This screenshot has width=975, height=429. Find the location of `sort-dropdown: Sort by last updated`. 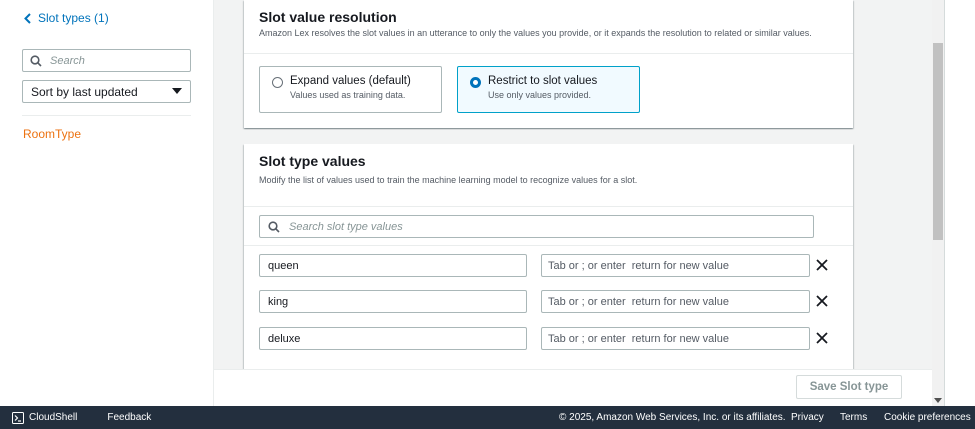

sort-dropdown: Sort by last updated is located at coordinates (106, 91).